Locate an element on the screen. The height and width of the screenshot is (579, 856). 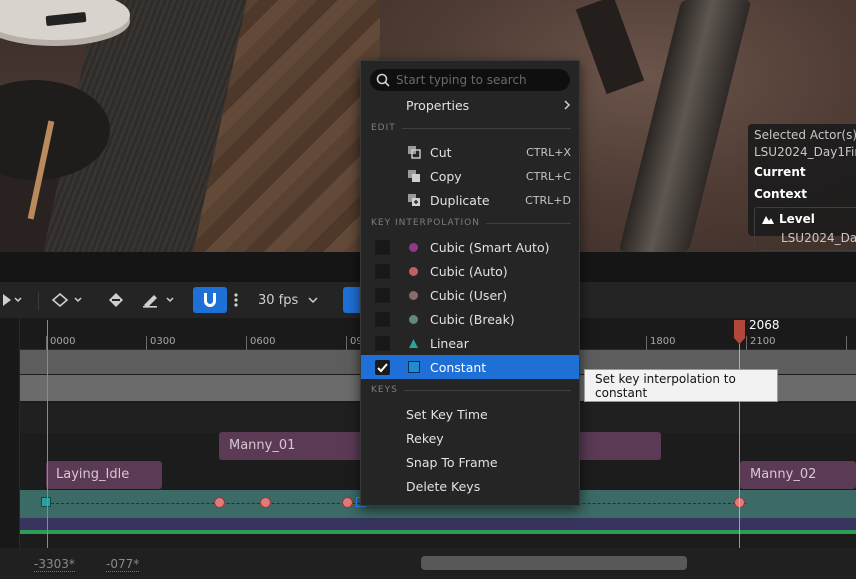
key-menu-button is located at coordinates (69, 300).